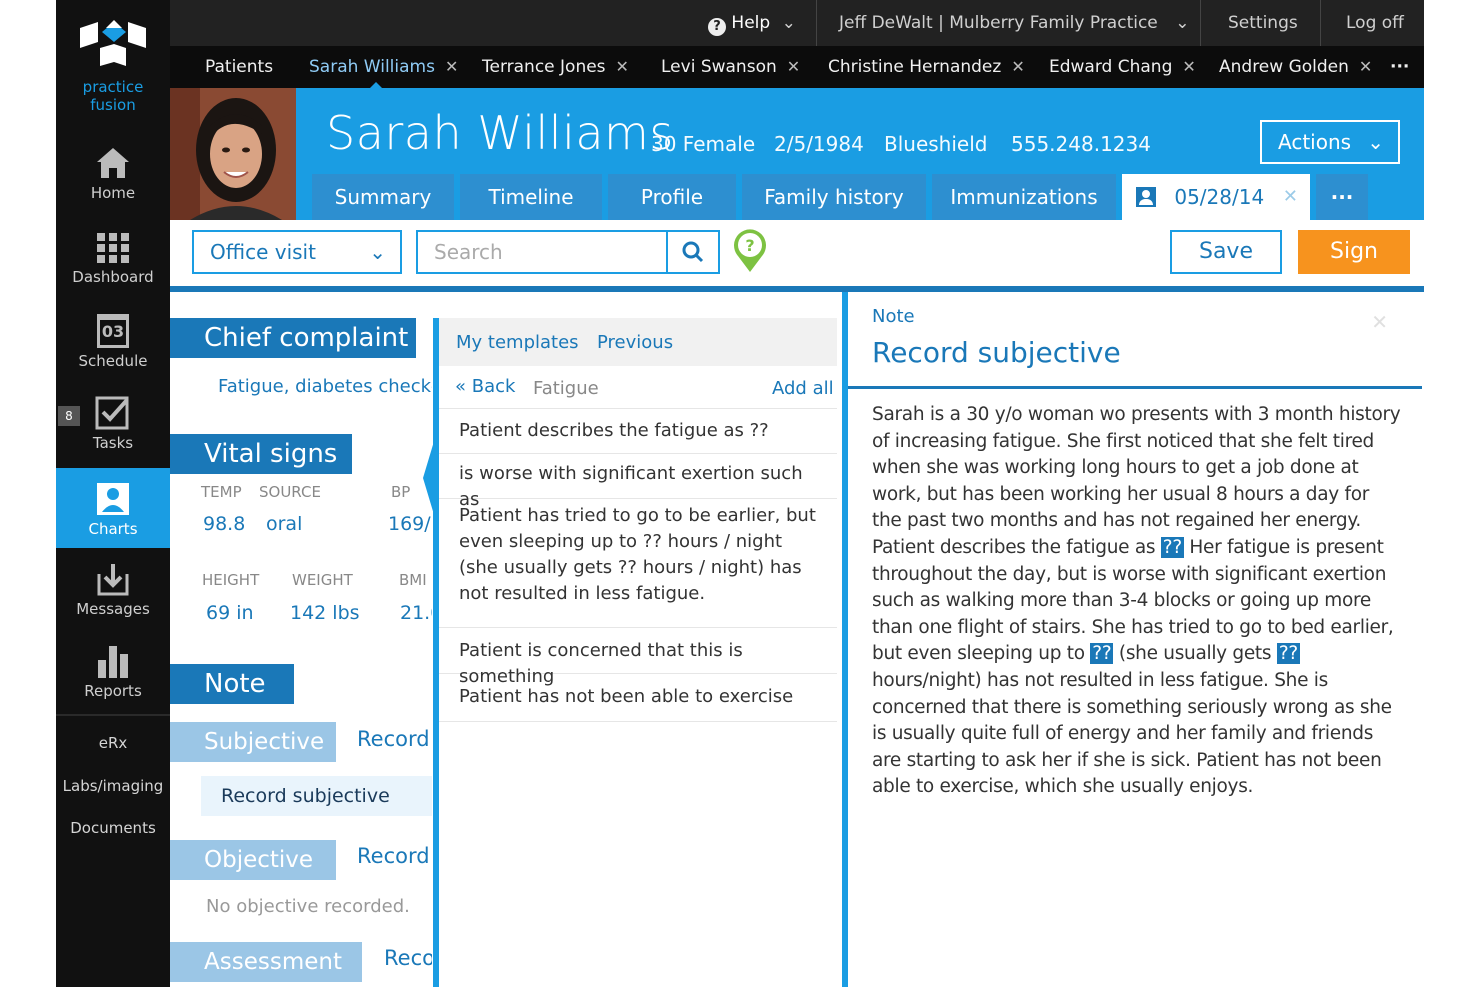  What do you see at coordinates (1295, 67) in the screenshot?
I see `patient-tab-andrew-golden: Andrew Golden ✕` at bounding box center [1295, 67].